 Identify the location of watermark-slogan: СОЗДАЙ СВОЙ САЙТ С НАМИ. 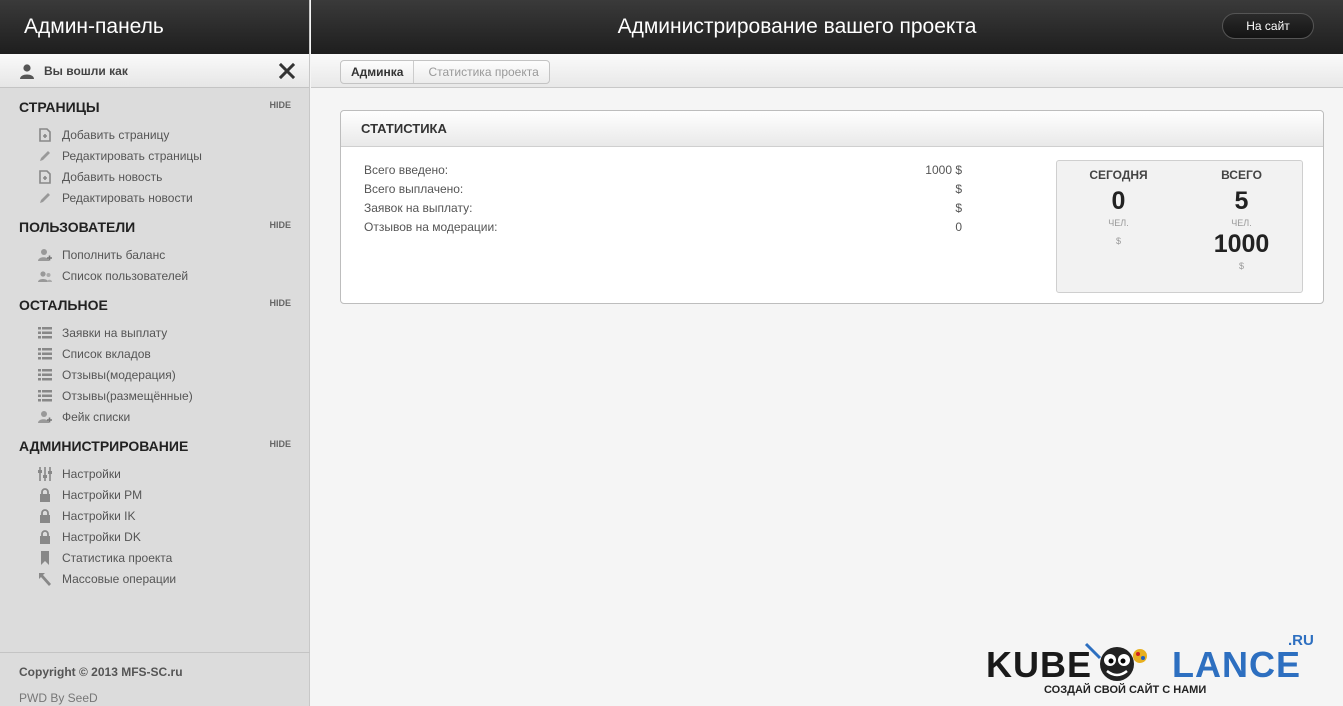
(1125, 690).